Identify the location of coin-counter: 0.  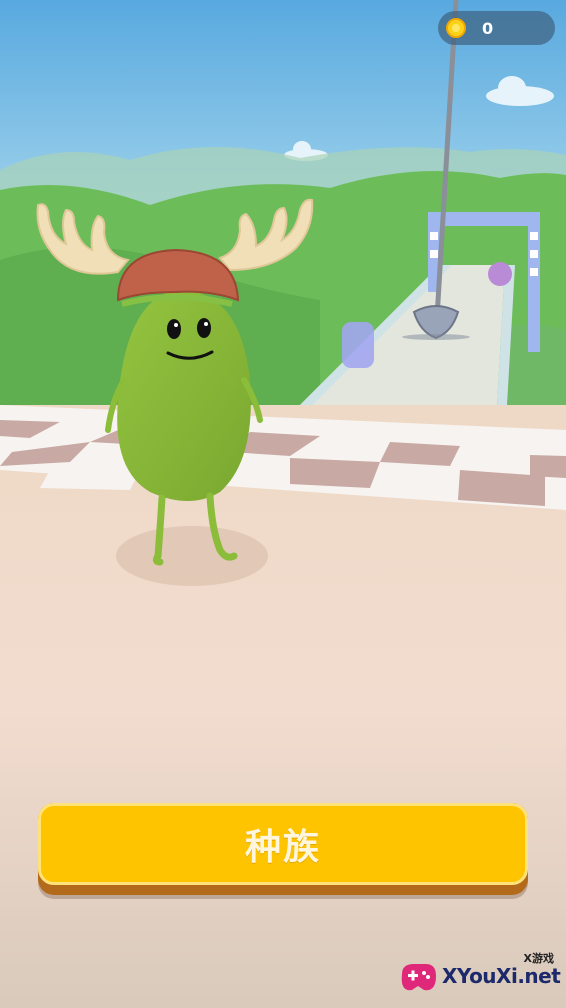
(496, 28).